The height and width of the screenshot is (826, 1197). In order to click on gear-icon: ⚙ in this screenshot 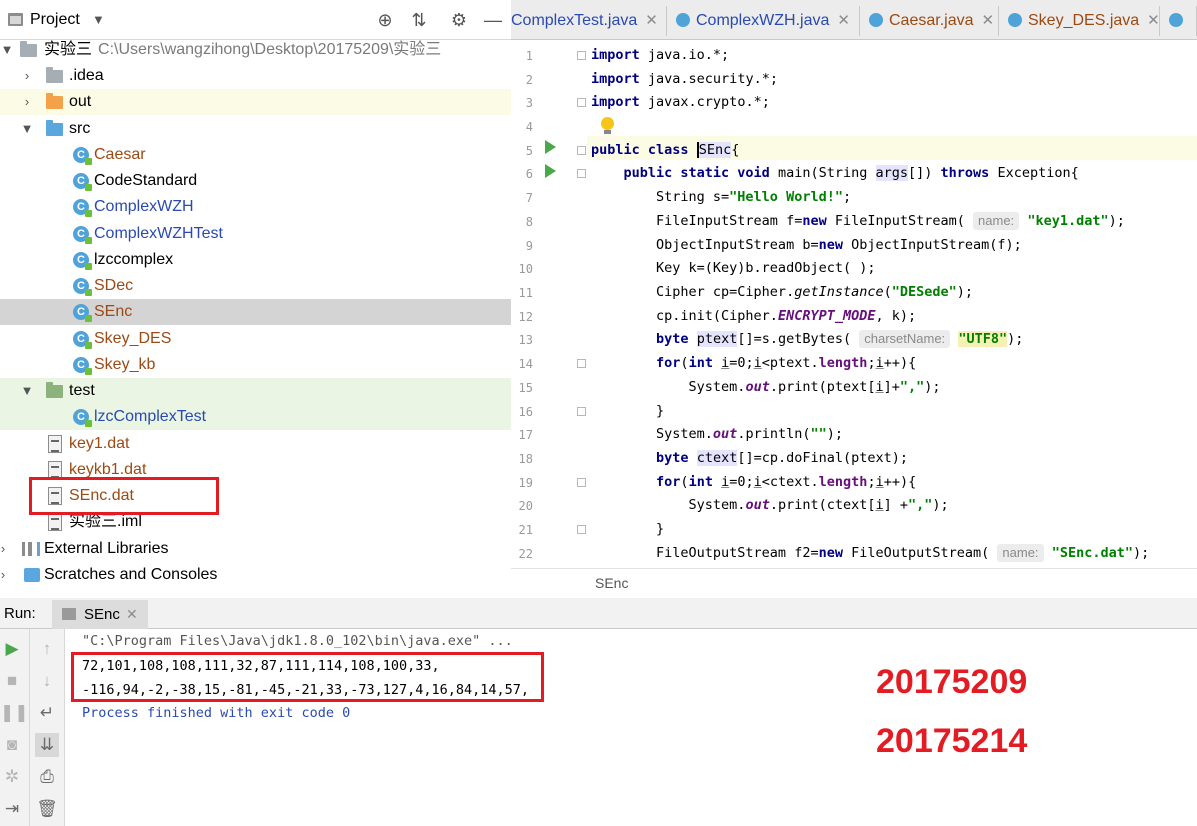, I will do `click(459, 20)`.